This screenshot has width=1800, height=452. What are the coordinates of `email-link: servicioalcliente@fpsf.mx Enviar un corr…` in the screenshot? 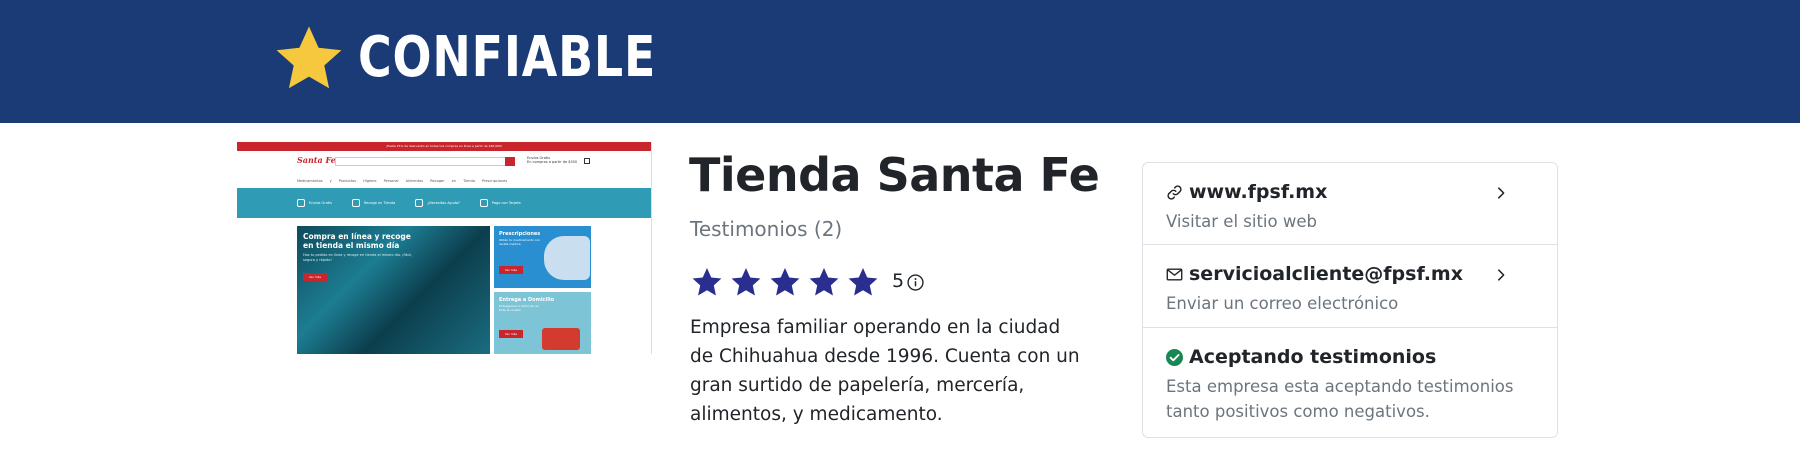 It's located at (1350, 286).